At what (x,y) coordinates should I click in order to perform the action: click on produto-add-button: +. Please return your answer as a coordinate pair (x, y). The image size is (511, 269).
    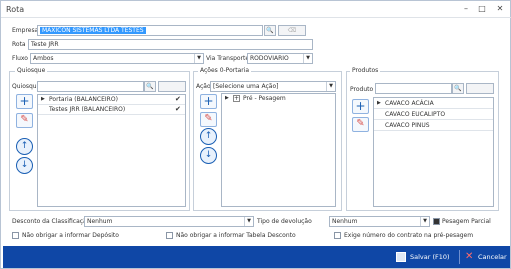
    Looking at the image, I should click on (360, 106).